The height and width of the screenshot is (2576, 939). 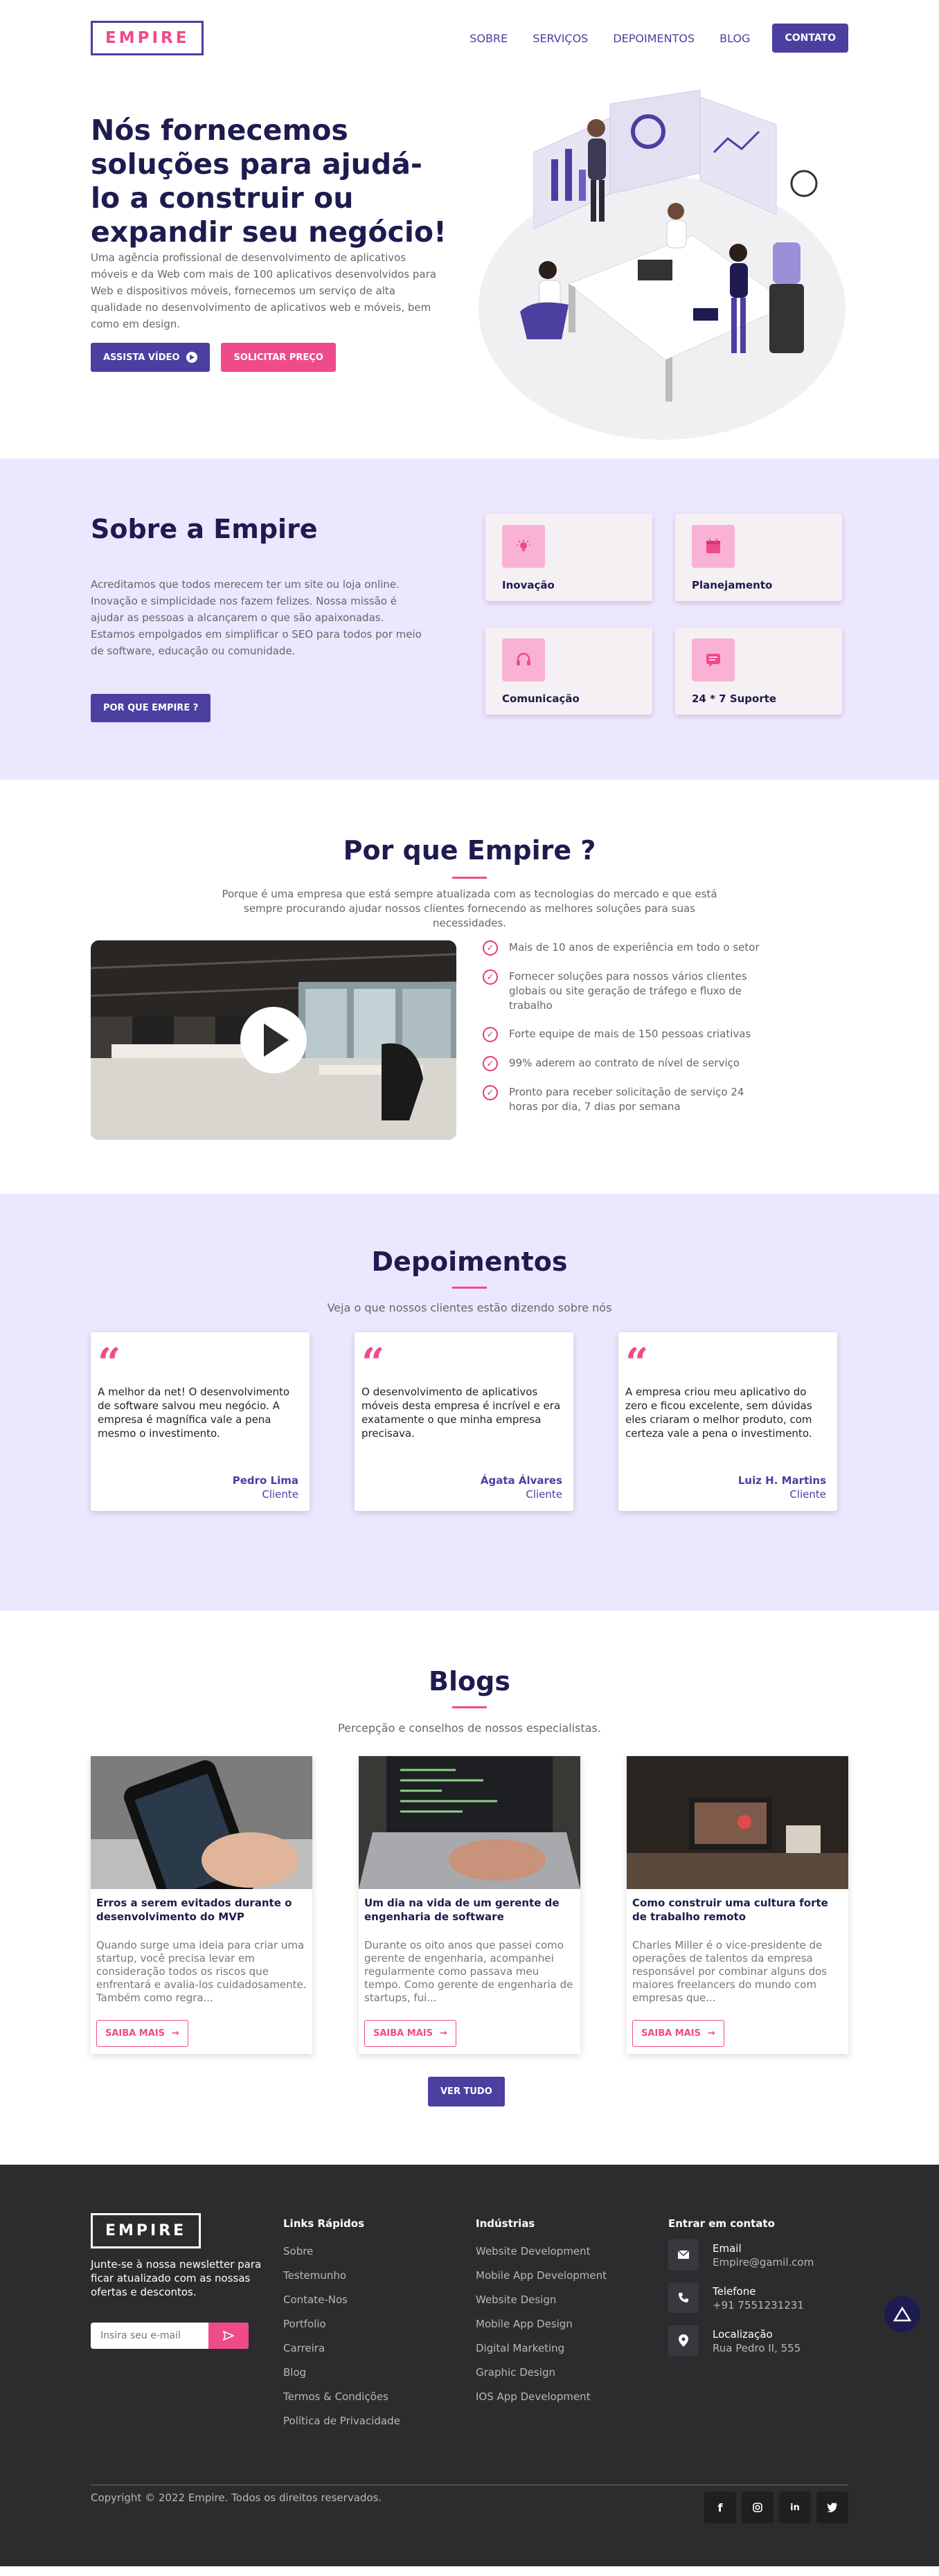 What do you see at coordinates (342, 2276) in the screenshot?
I see `footer-link: Testemunho` at bounding box center [342, 2276].